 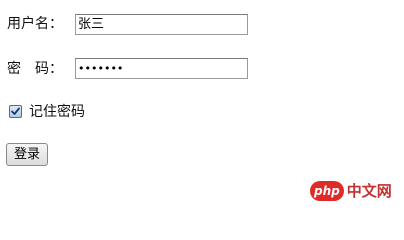 I want to click on username-label: 用户名：, so click(x=35, y=24).